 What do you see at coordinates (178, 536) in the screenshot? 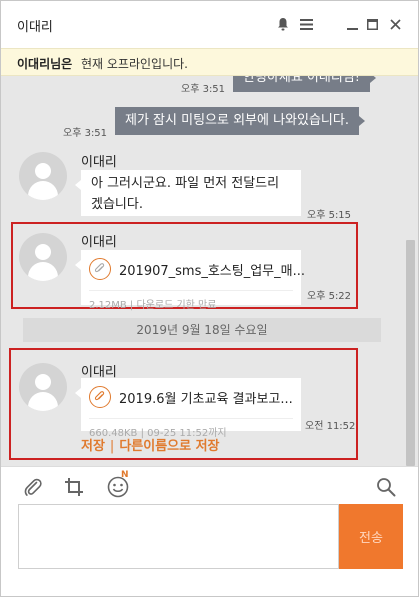
I see `message-input` at bounding box center [178, 536].